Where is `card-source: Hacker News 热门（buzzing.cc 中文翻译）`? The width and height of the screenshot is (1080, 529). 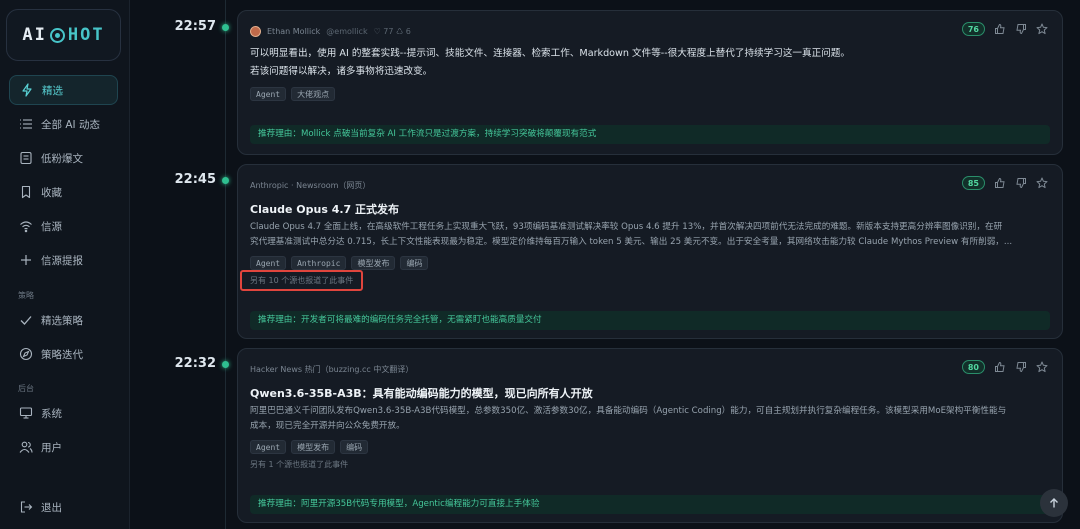
card-source: Hacker News 热门（buzzing.cc 中文翻译） is located at coordinates (332, 369).